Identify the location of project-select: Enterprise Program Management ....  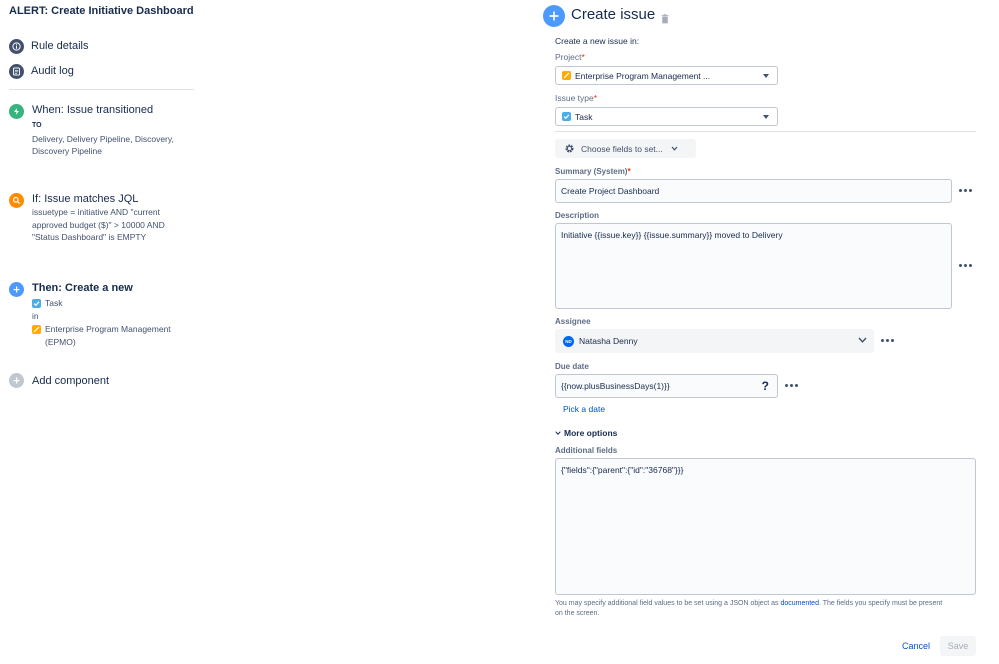
(666, 75).